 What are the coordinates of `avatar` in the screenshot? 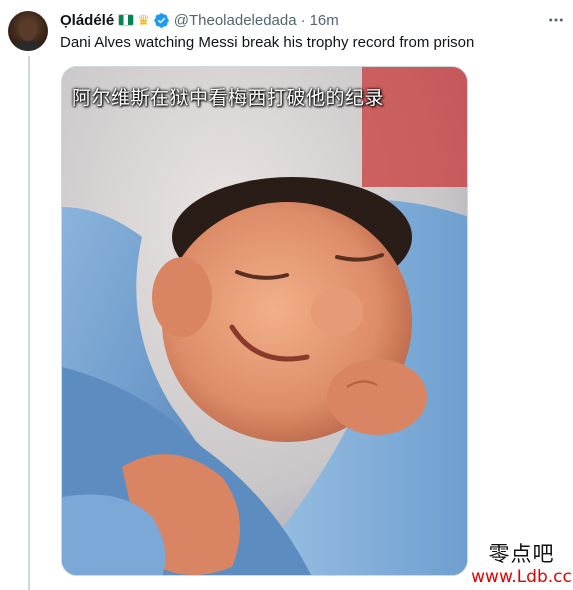 It's located at (28, 31).